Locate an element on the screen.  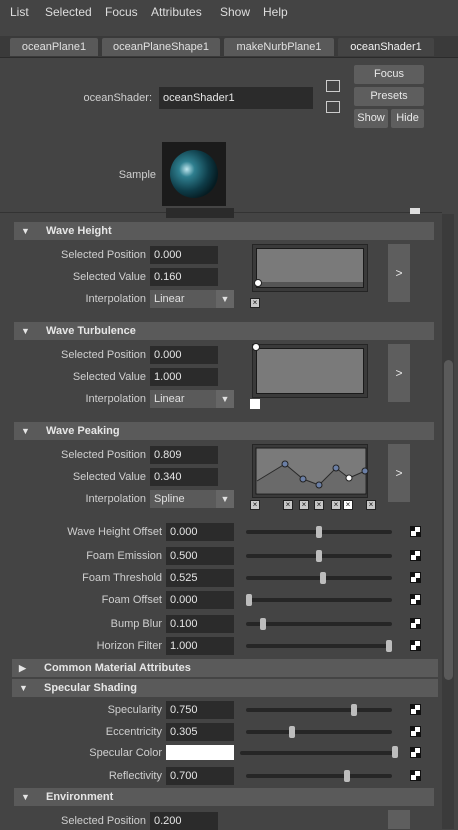
input-connection-icon is located at coordinates (333, 86).